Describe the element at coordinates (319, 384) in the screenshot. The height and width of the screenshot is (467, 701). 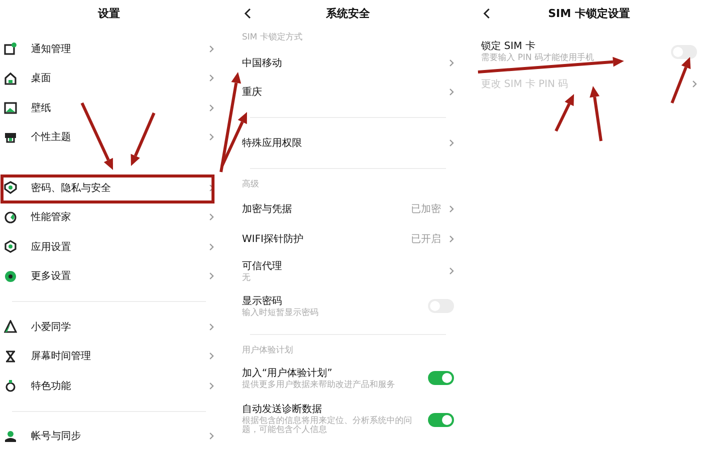
I see `row-subtitle: 提供更多用户数据来帮助改进产品和服务` at that location.